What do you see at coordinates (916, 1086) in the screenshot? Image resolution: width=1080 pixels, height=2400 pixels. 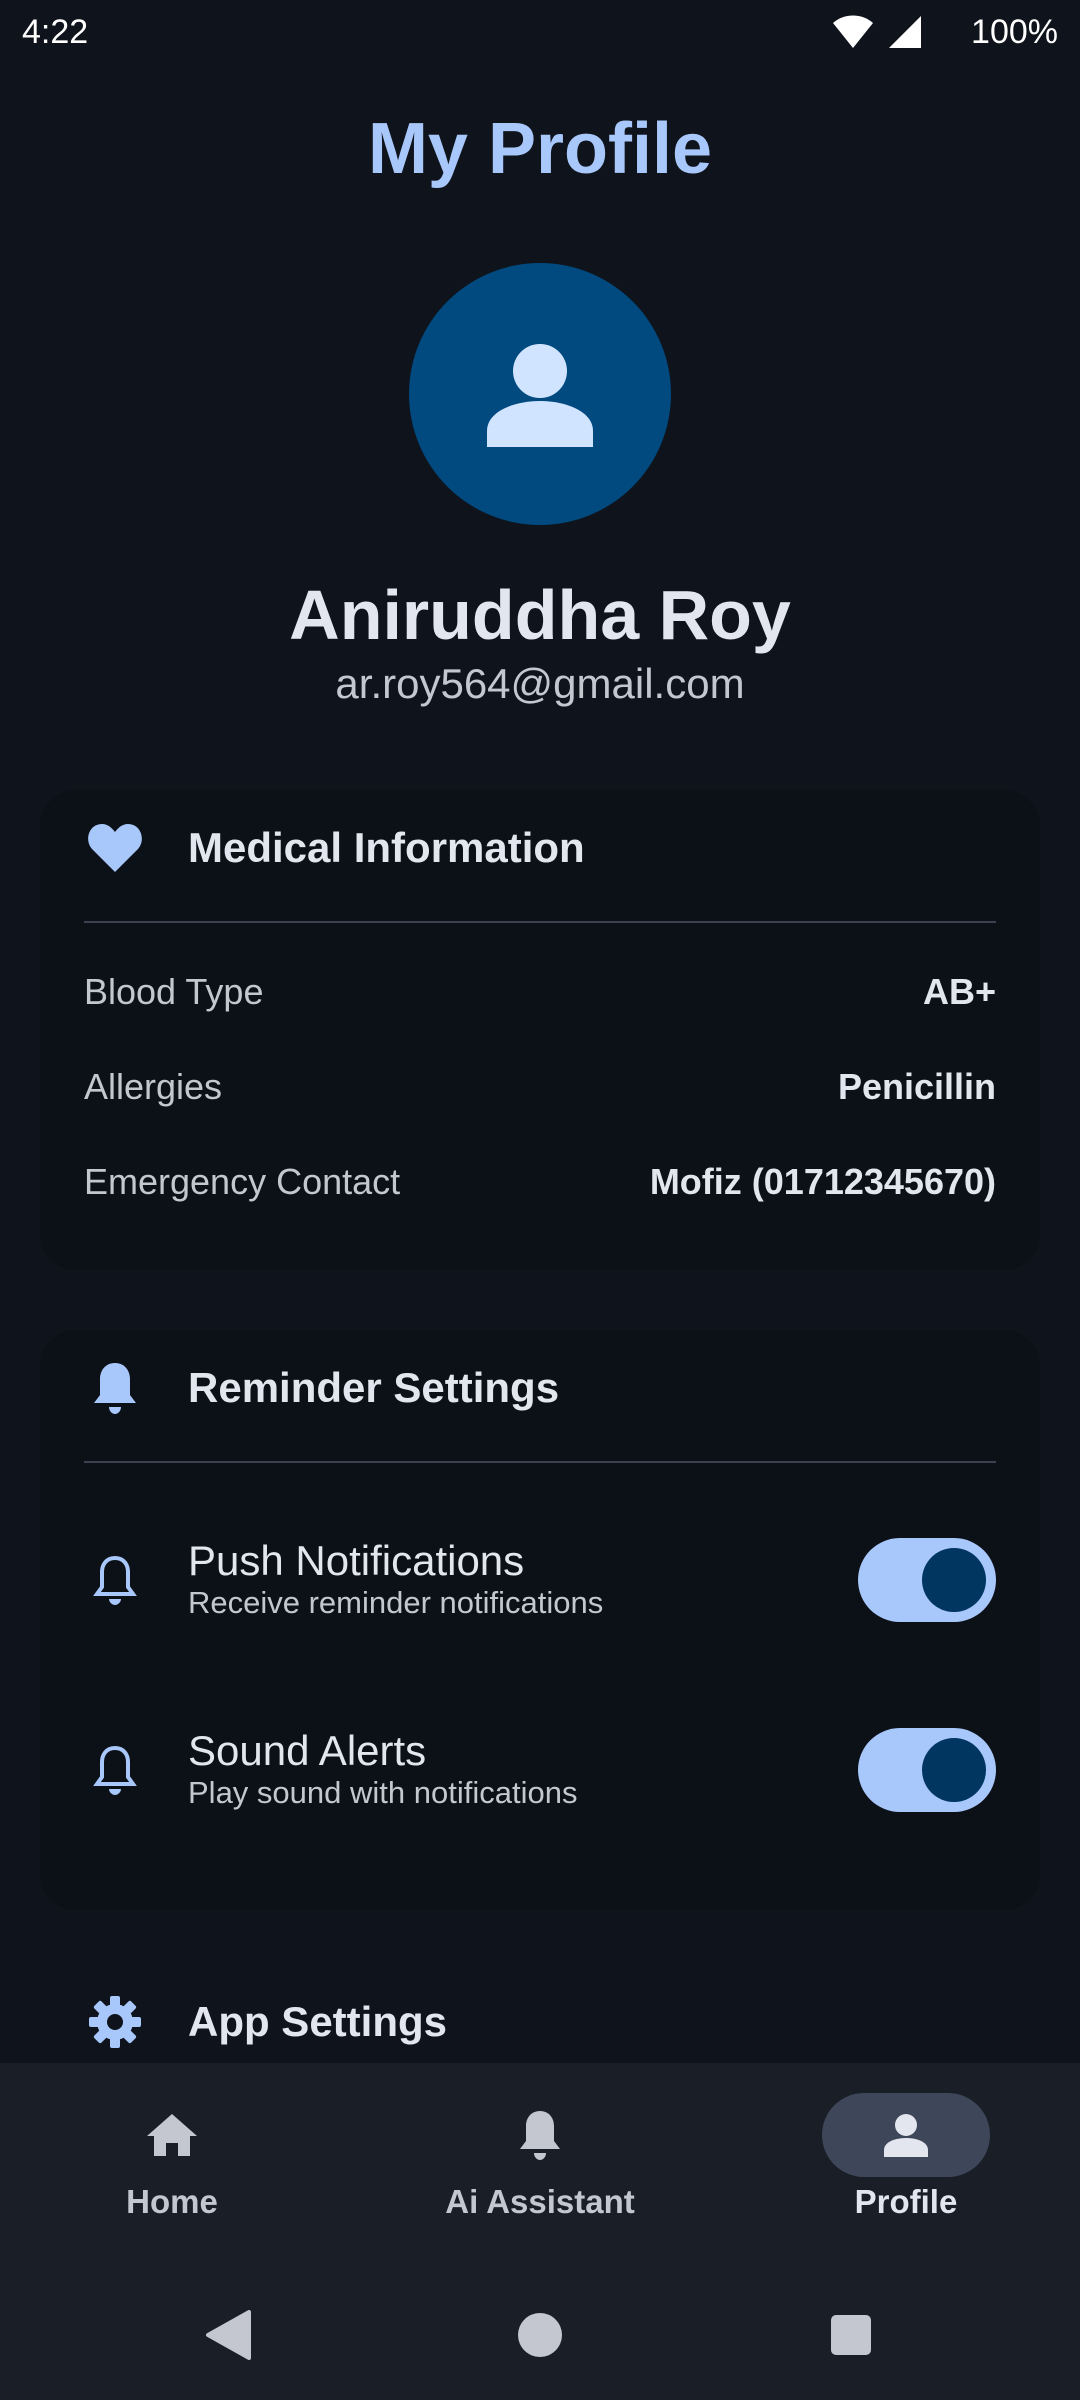 I see `info-value: Penicillin` at bounding box center [916, 1086].